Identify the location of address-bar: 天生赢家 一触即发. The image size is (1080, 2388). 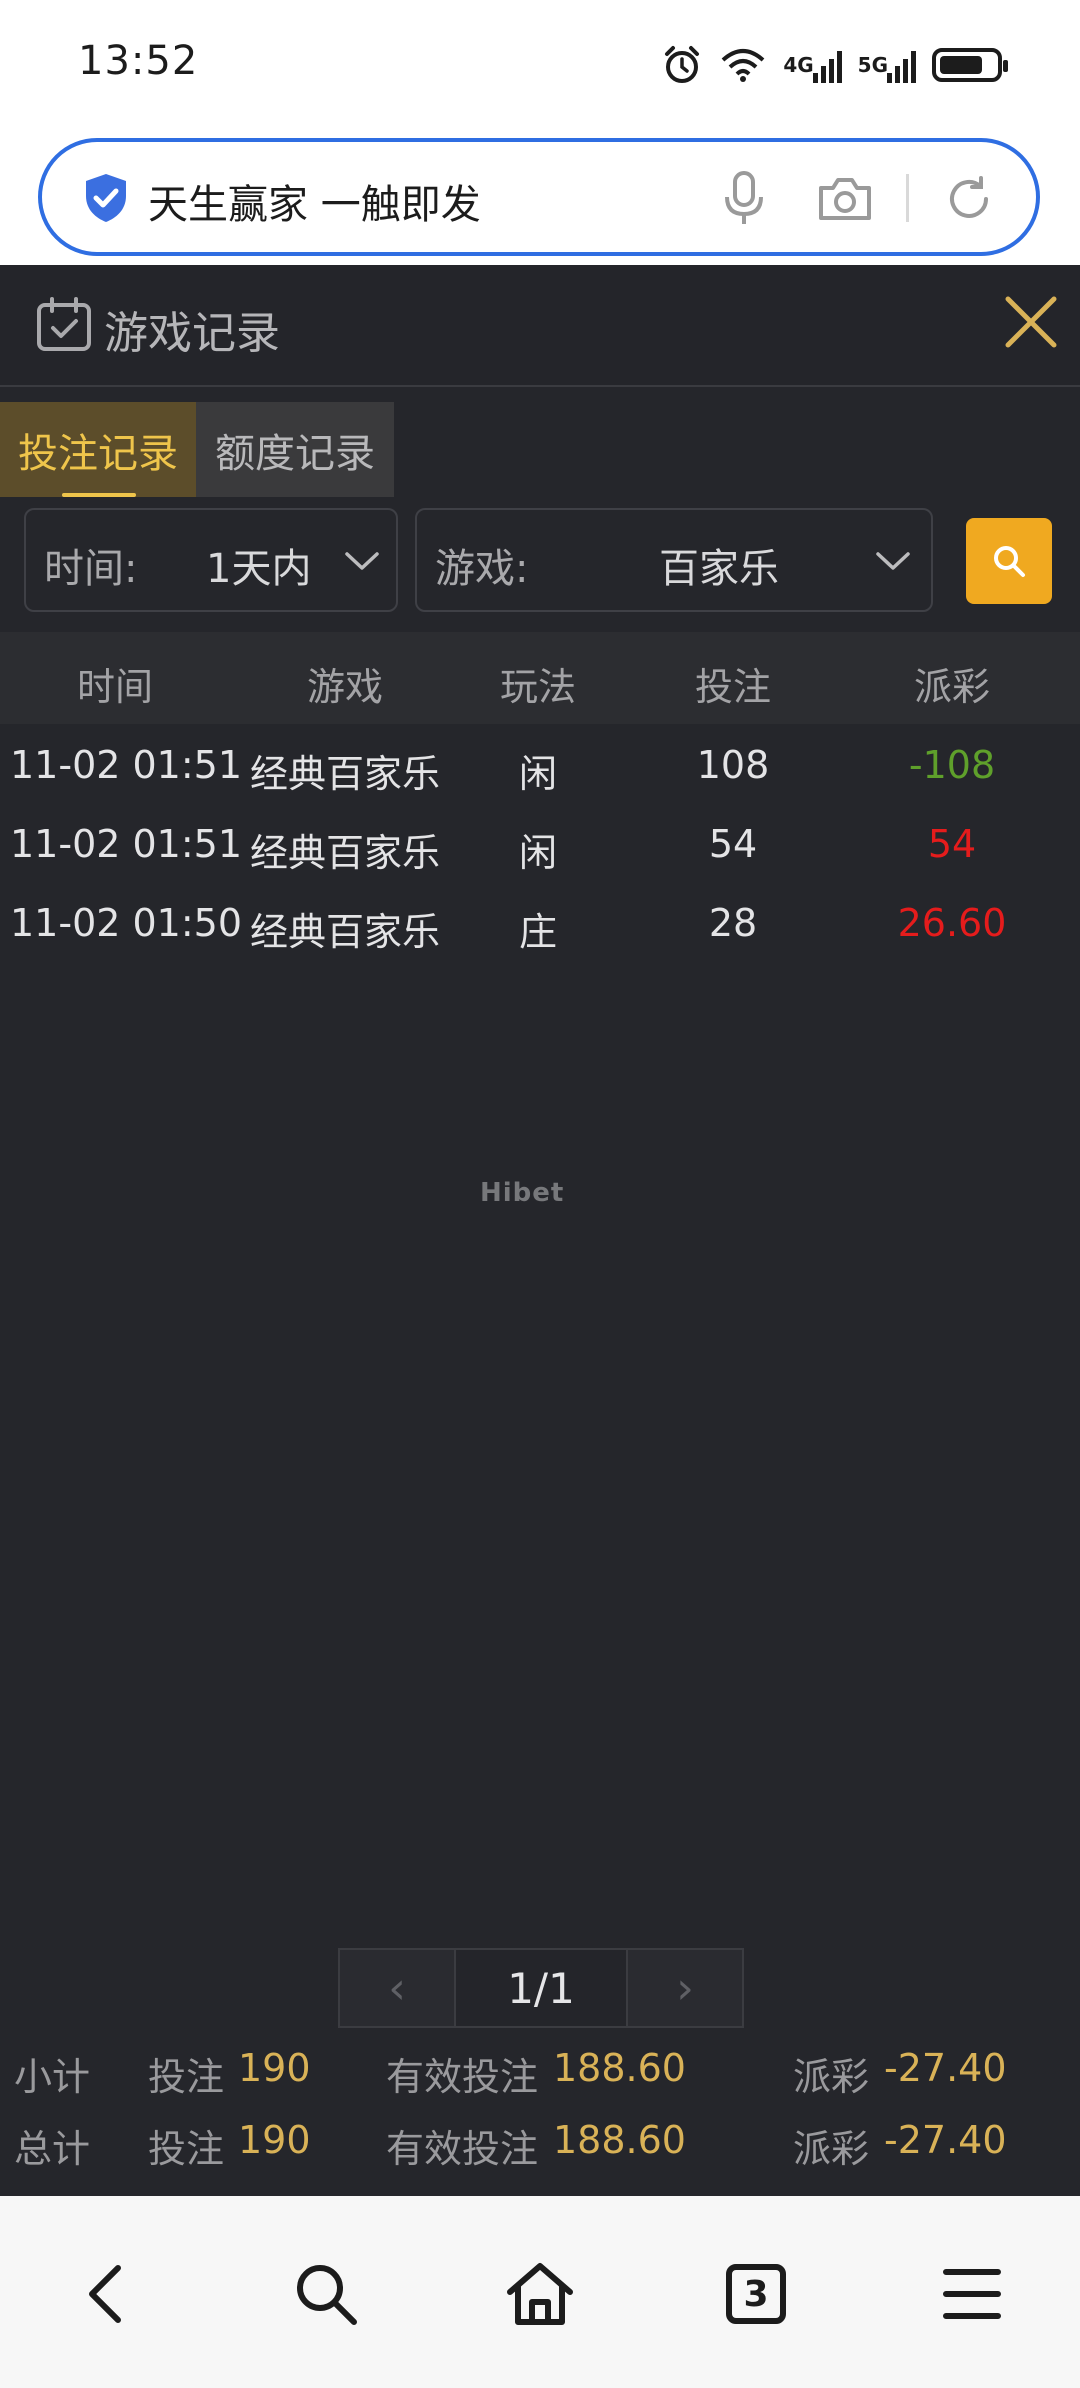
(539, 197).